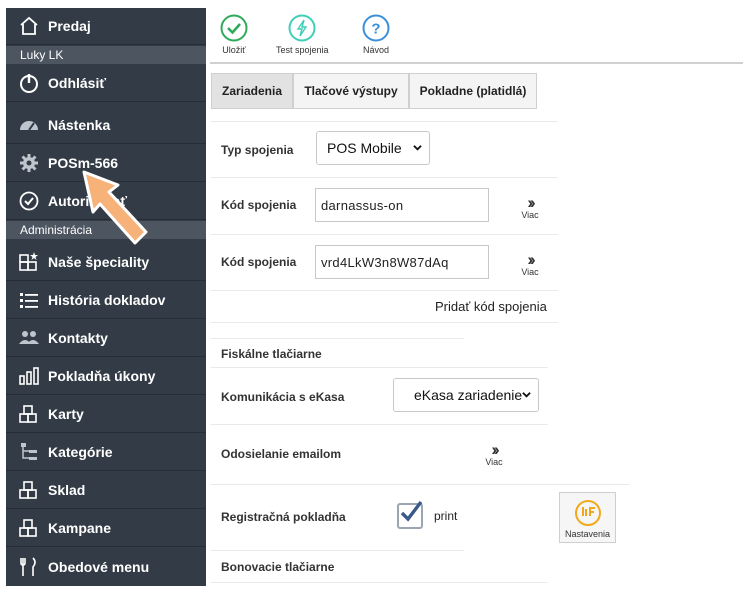  What do you see at coordinates (234, 50) in the screenshot?
I see `save-label: Uložiť` at bounding box center [234, 50].